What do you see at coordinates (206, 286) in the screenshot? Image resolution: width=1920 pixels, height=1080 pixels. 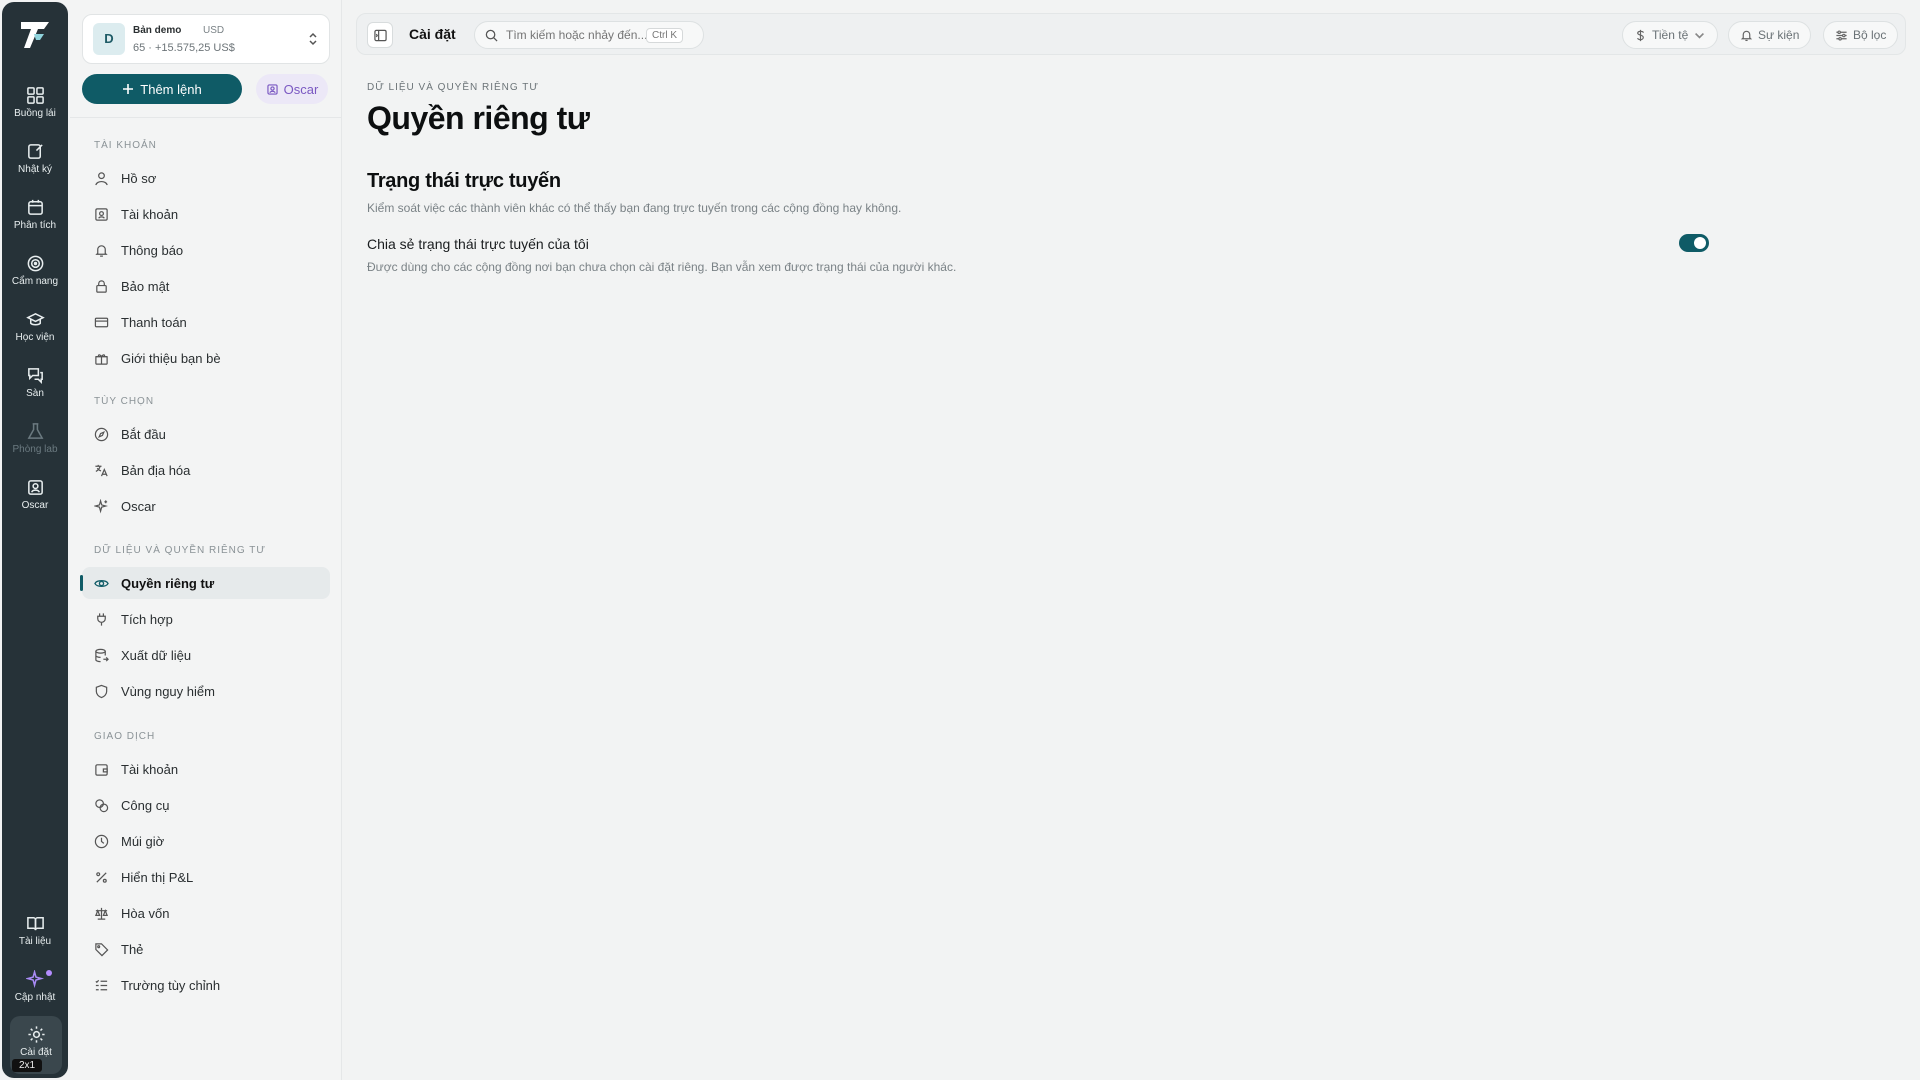 I see `sidebar-item-security: Bảo mật` at bounding box center [206, 286].